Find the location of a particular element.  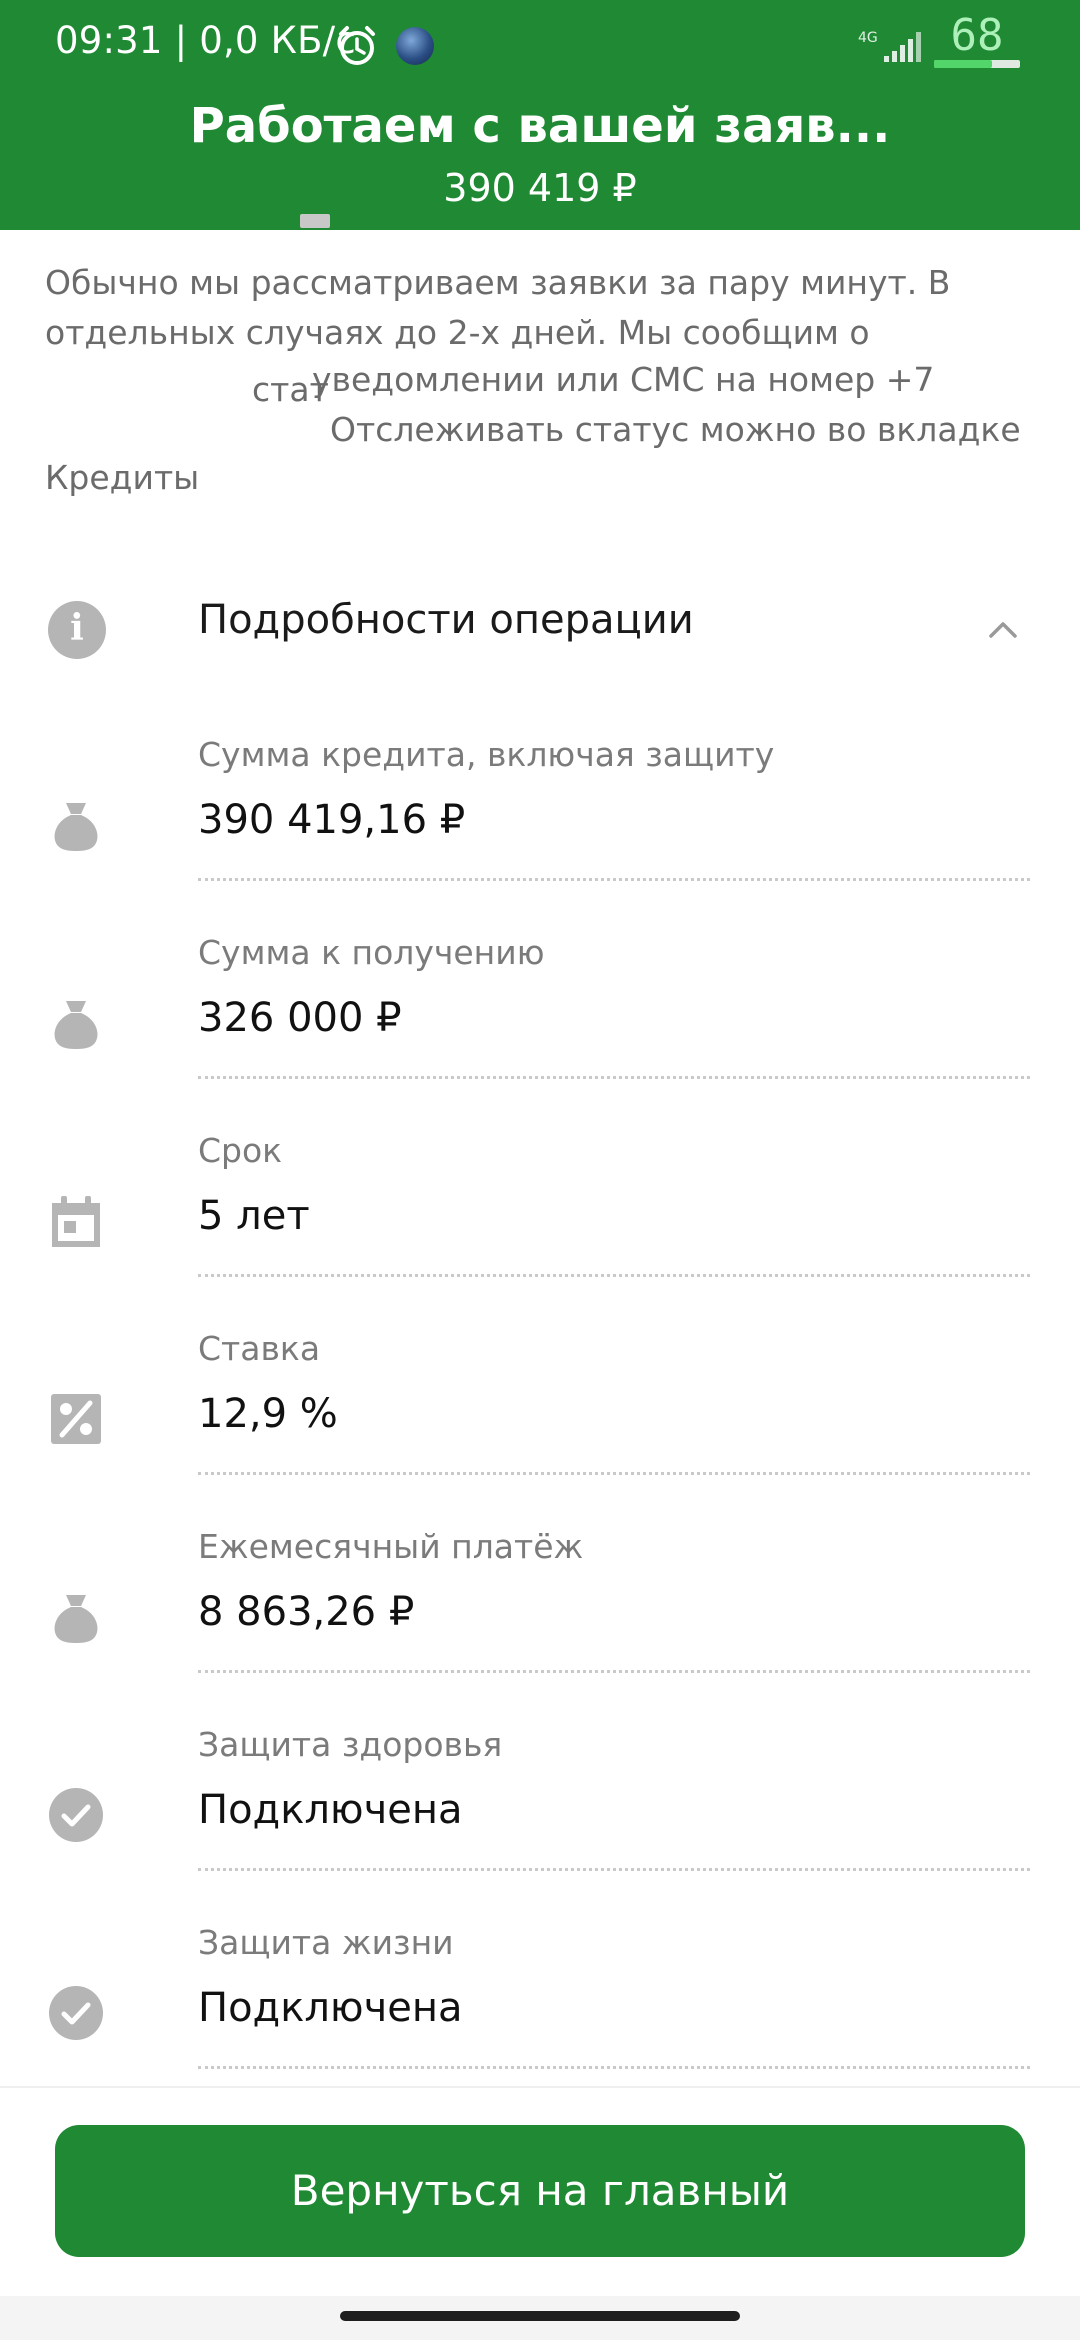

calendar-icon is located at coordinates (76, 1221).